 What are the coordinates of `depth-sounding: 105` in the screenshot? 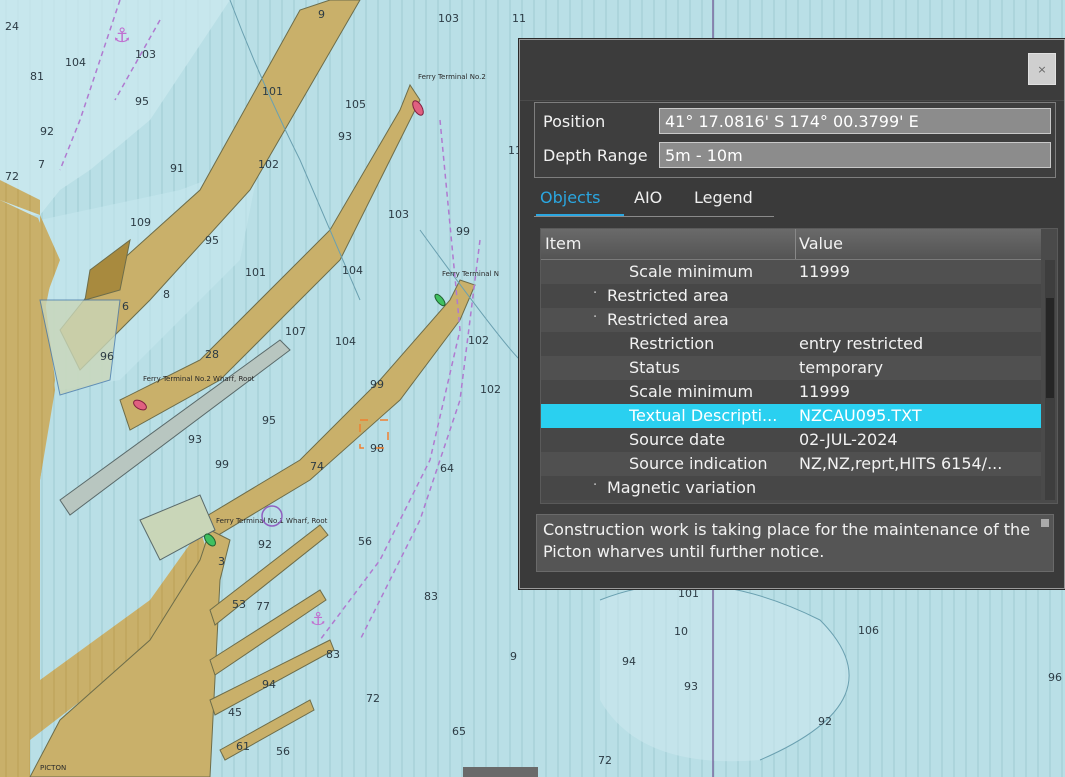 It's located at (355, 104).